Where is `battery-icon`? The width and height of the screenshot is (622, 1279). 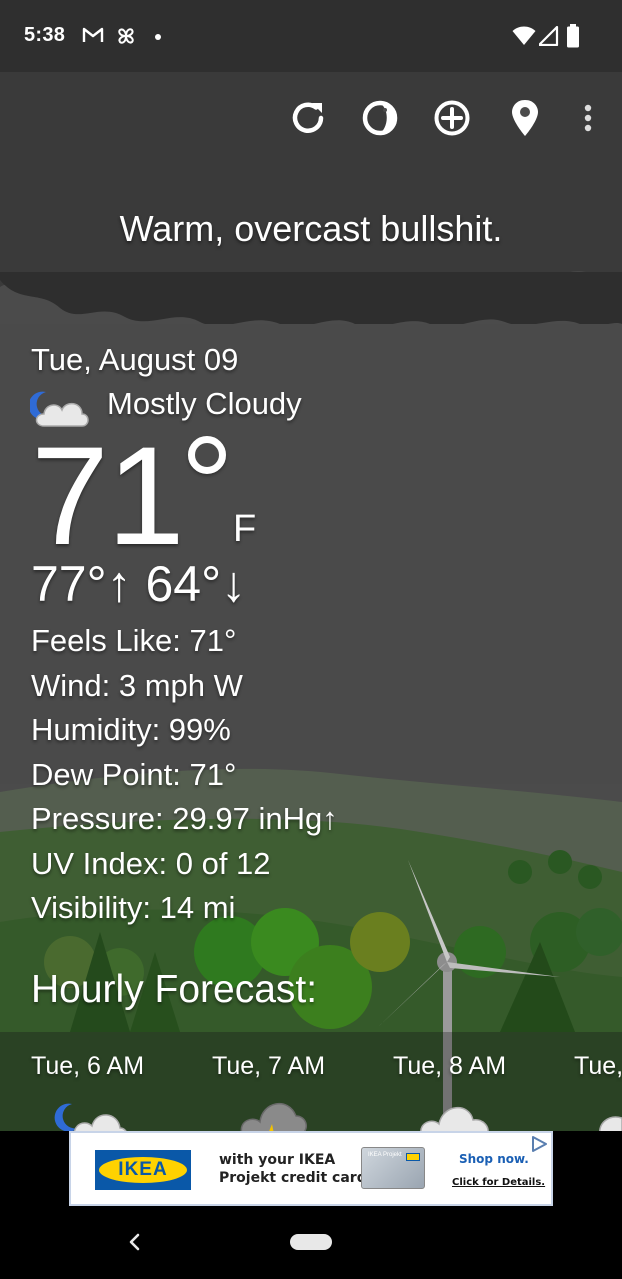 battery-icon is located at coordinates (573, 36).